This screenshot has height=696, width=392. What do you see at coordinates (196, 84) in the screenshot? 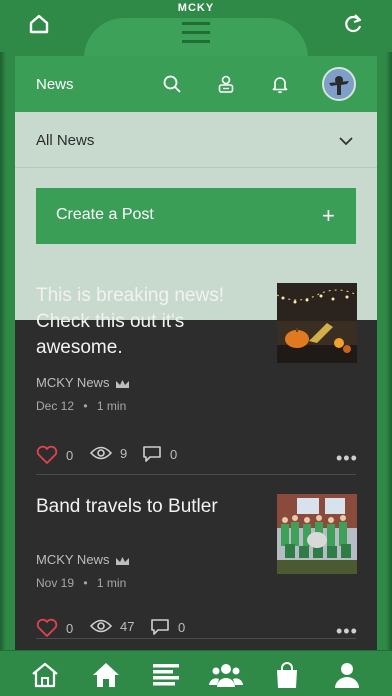
I see `news-header: News` at bounding box center [196, 84].